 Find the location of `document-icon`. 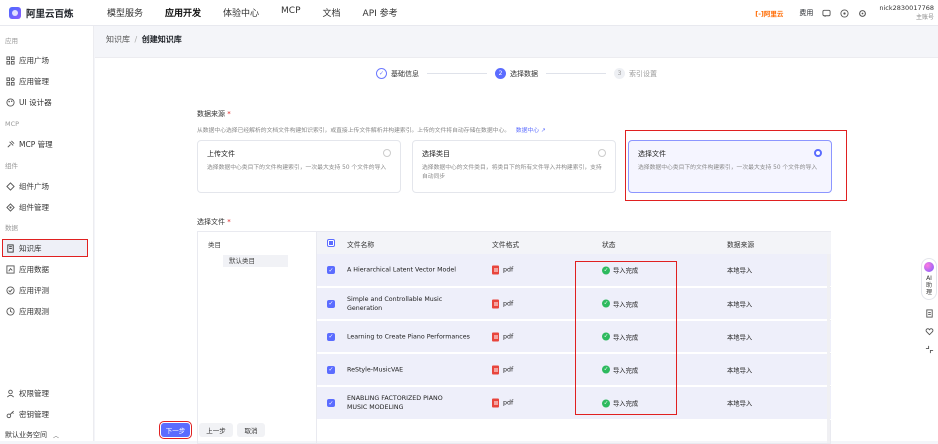

document-icon is located at coordinates (929, 313).